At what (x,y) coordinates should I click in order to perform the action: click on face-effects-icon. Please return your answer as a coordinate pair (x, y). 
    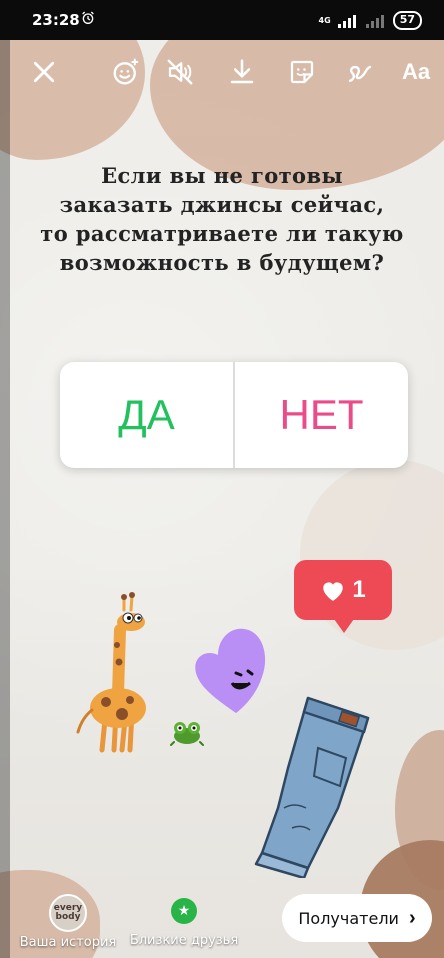
    Looking at the image, I should click on (126, 71).